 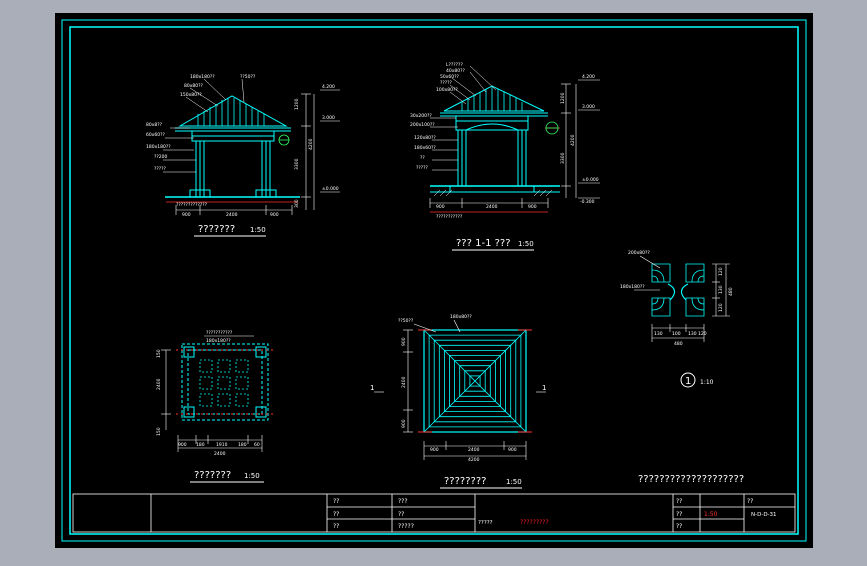 I want to click on front-title-scale: 1:50, so click(x=258, y=230).